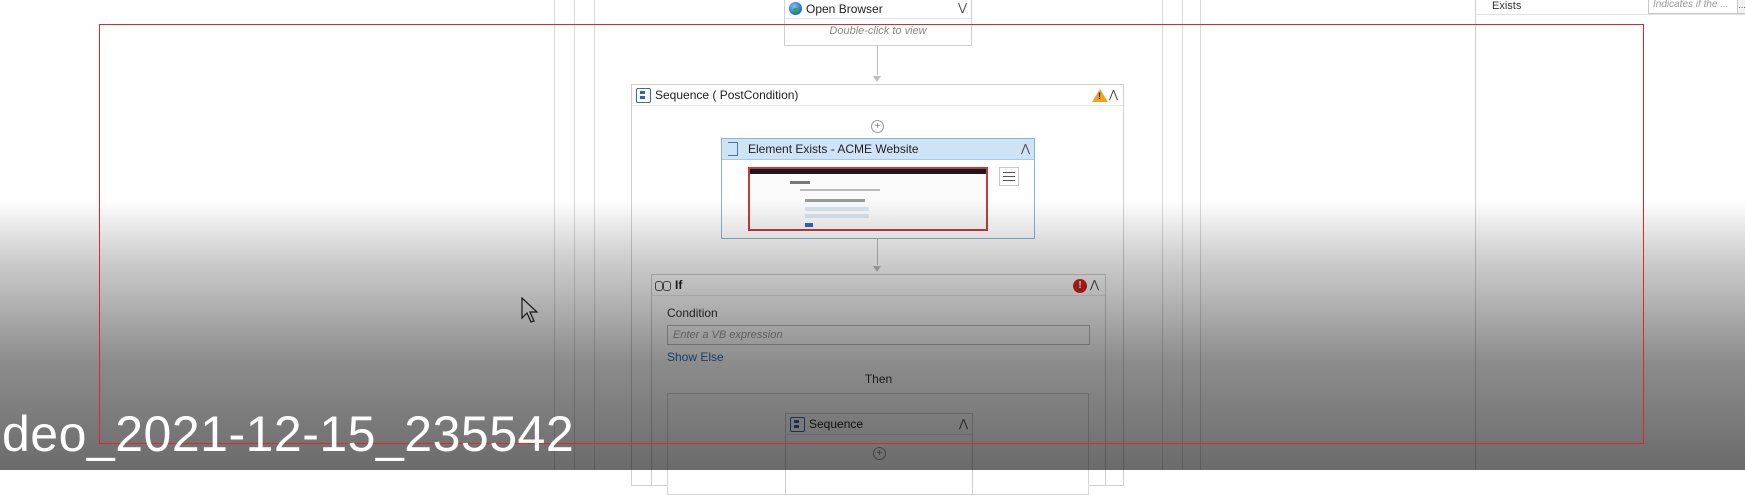 This screenshot has width=1745, height=495. What do you see at coordinates (530, 310) in the screenshot?
I see `mouse-cursor-icon` at bounding box center [530, 310].